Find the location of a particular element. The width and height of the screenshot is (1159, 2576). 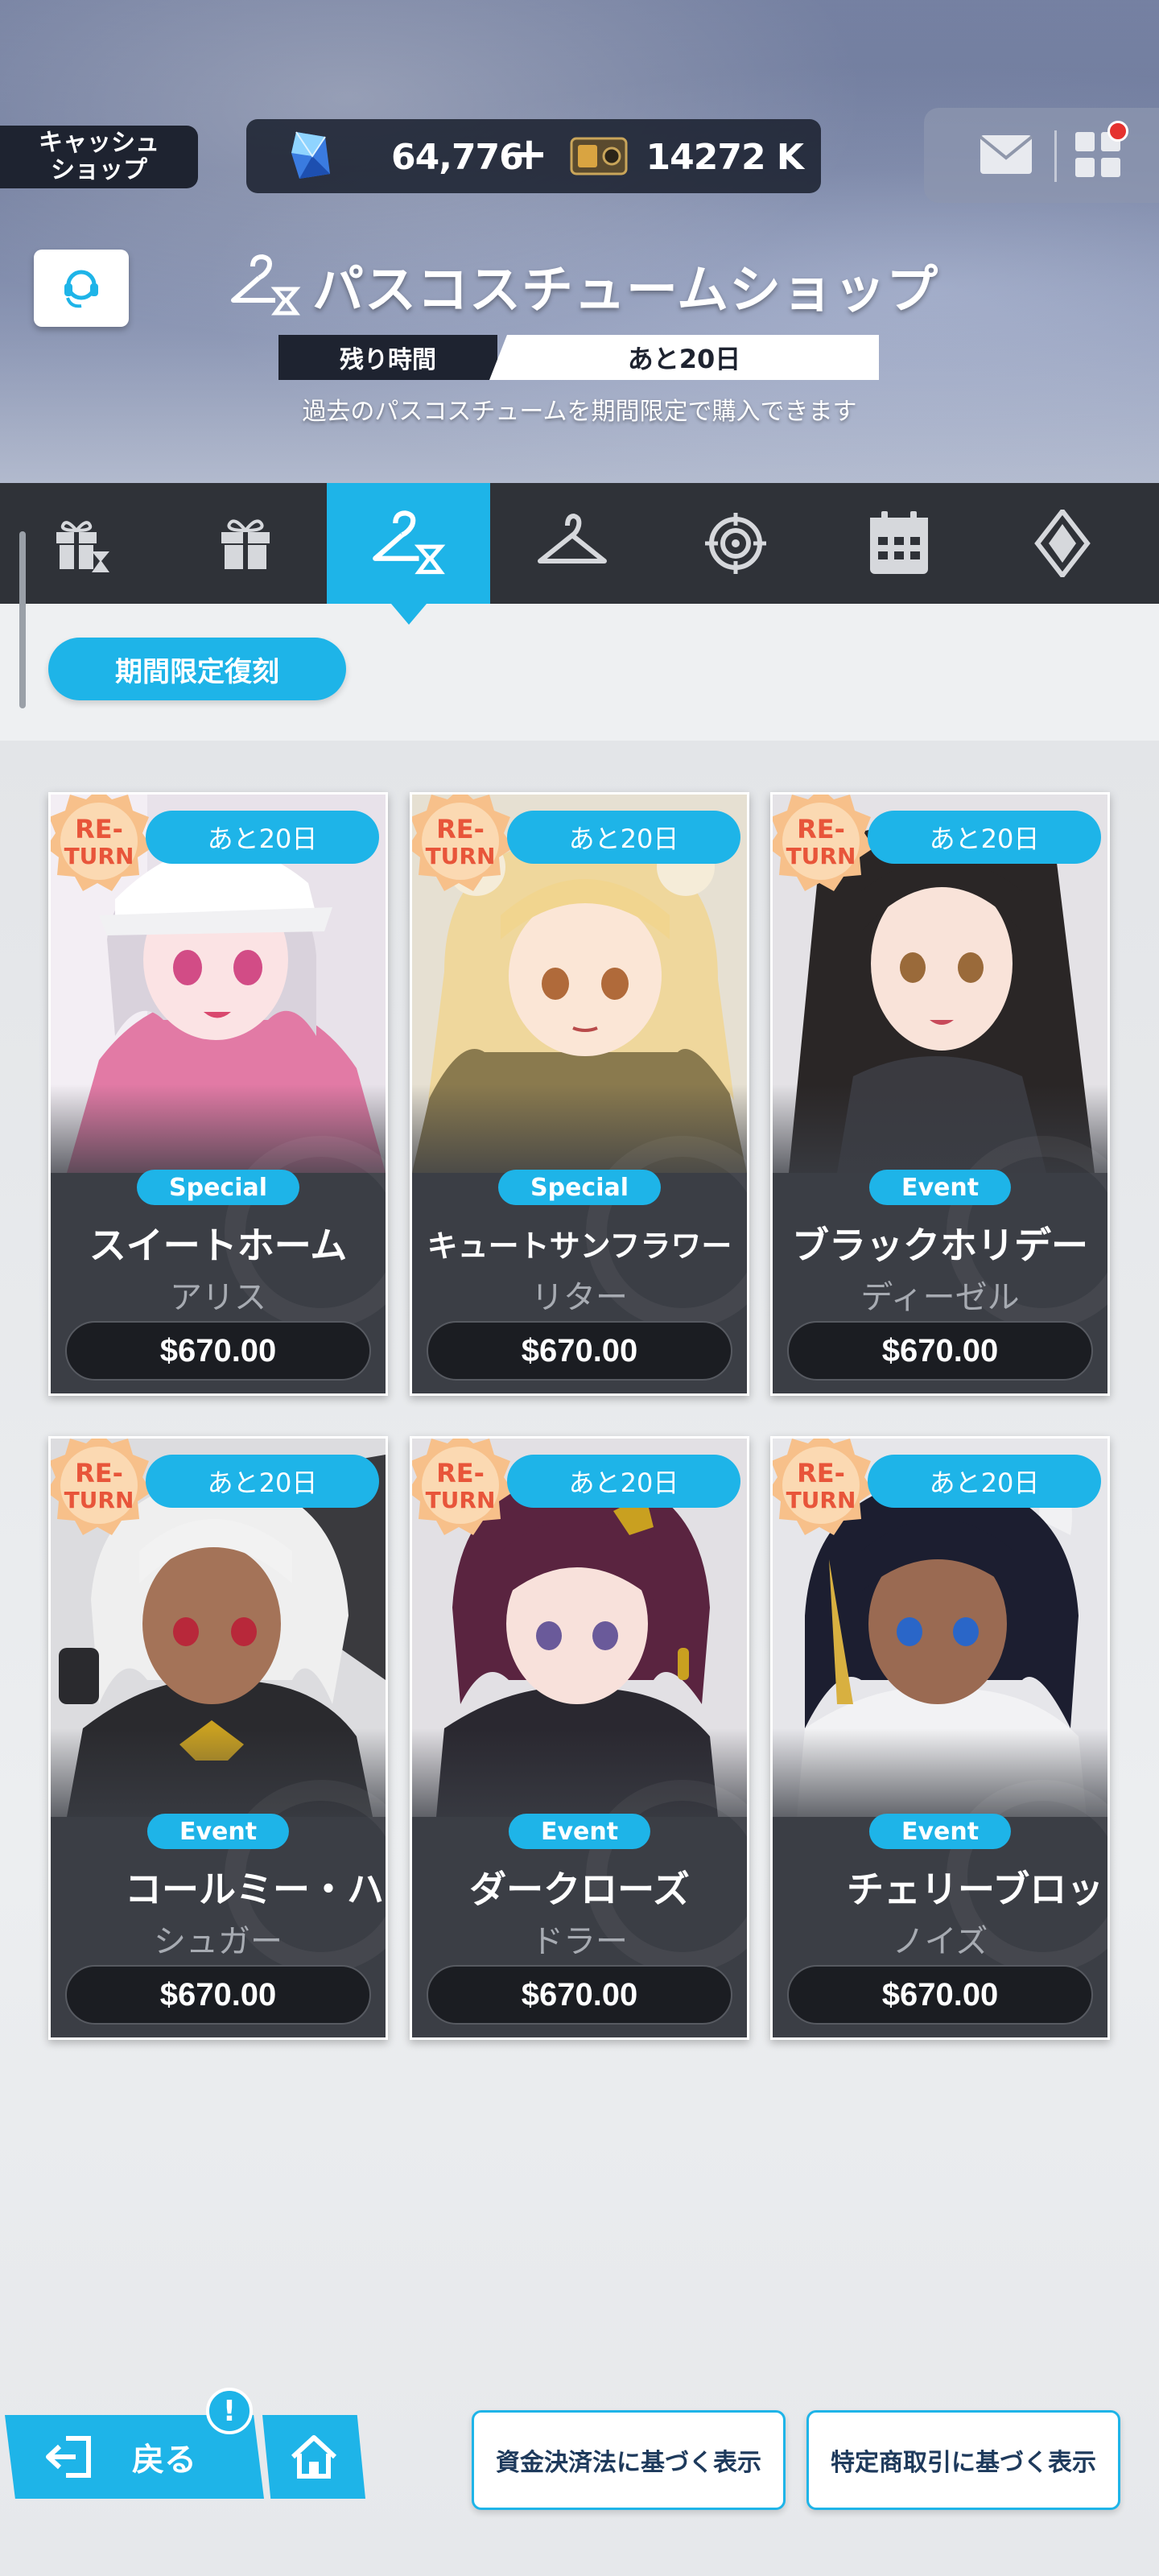

headset-icon is located at coordinates (81, 289).